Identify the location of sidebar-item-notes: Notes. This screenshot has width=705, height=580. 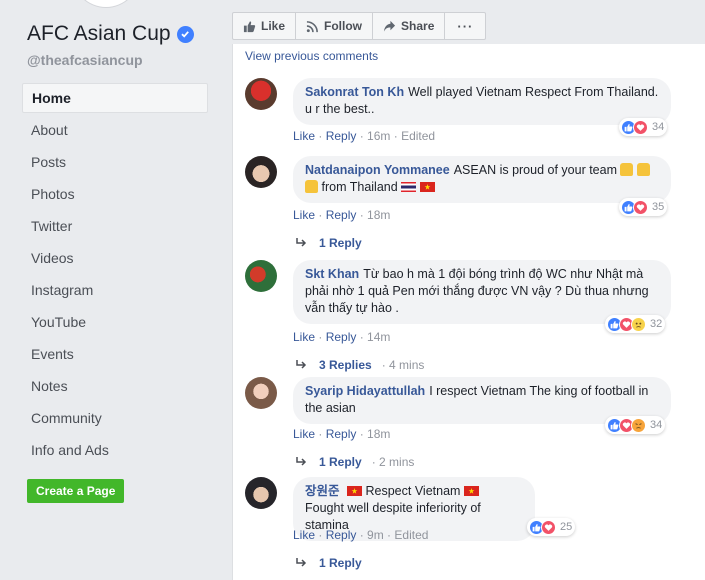
(115, 386).